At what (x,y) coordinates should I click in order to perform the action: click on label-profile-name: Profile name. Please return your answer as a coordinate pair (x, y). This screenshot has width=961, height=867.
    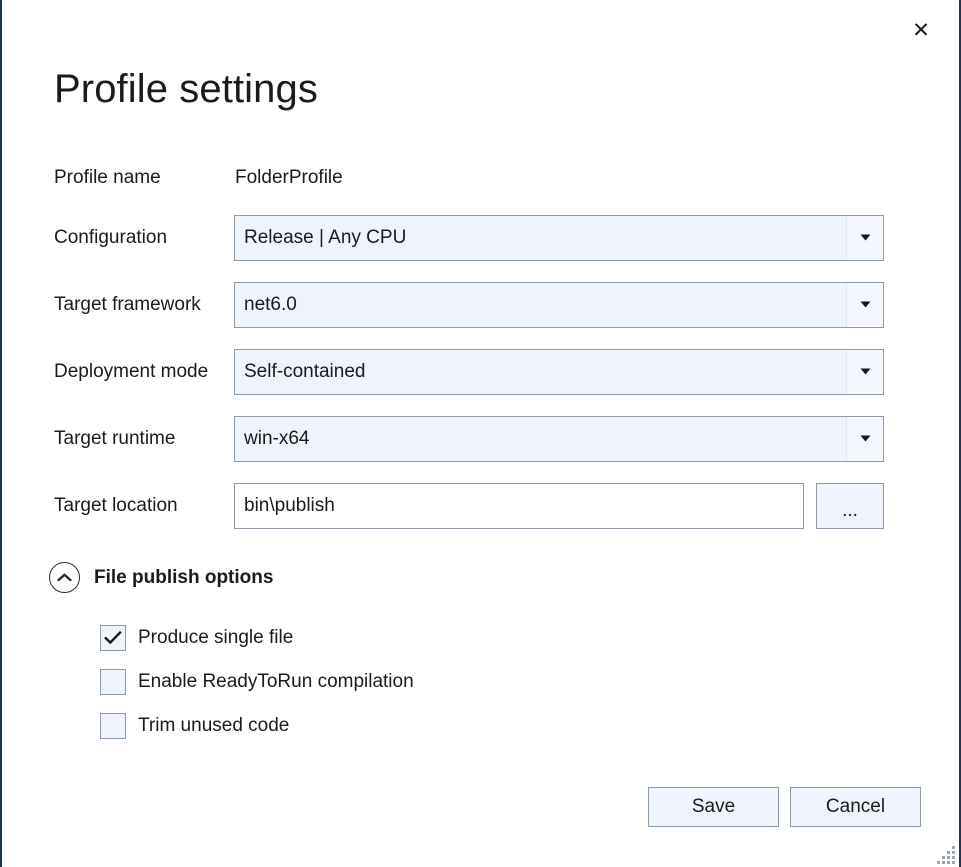
    Looking at the image, I should click on (107, 177).